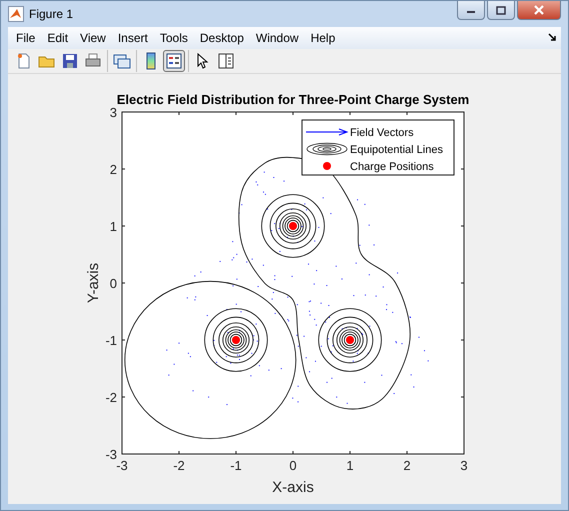 The height and width of the screenshot is (511, 569). I want to click on window-title: Figure 1, so click(51, 14).